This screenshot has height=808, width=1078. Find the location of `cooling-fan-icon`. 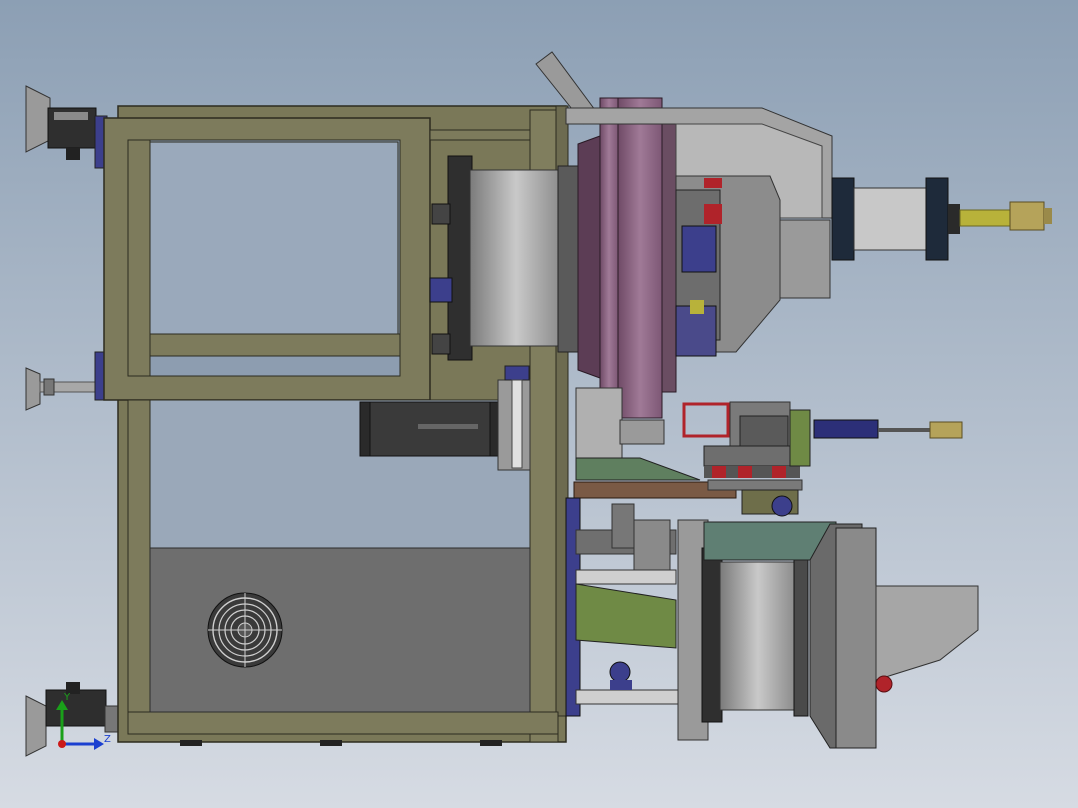

cooling-fan-icon is located at coordinates (245, 630).